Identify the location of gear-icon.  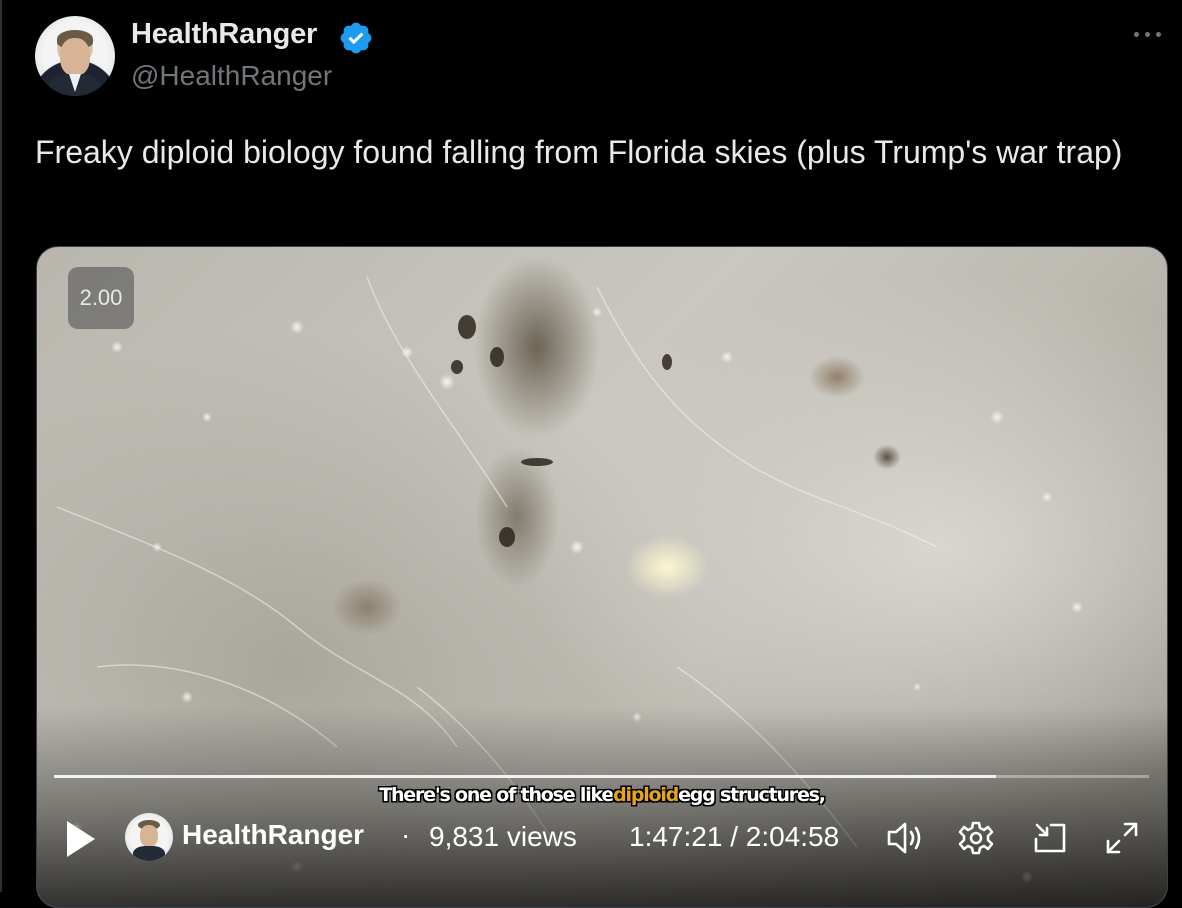
(976, 838).